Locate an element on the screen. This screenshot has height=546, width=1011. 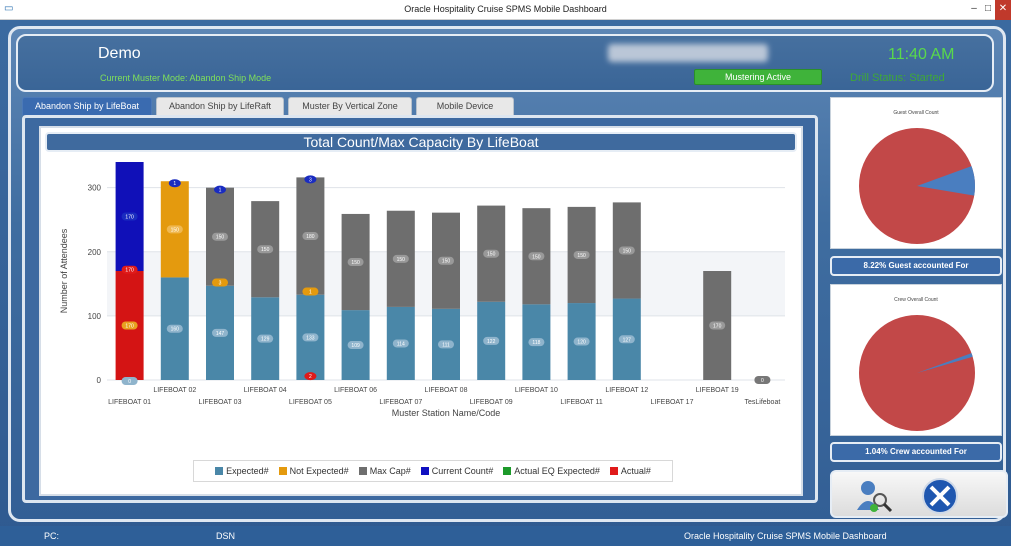
tab-mobile-device: Mobile Device is located at coordinates (465, 106).